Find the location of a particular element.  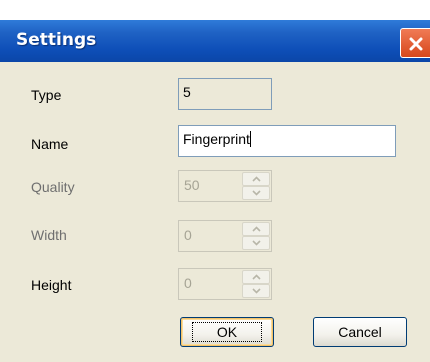

close-button is located at coordinates (415, 43).